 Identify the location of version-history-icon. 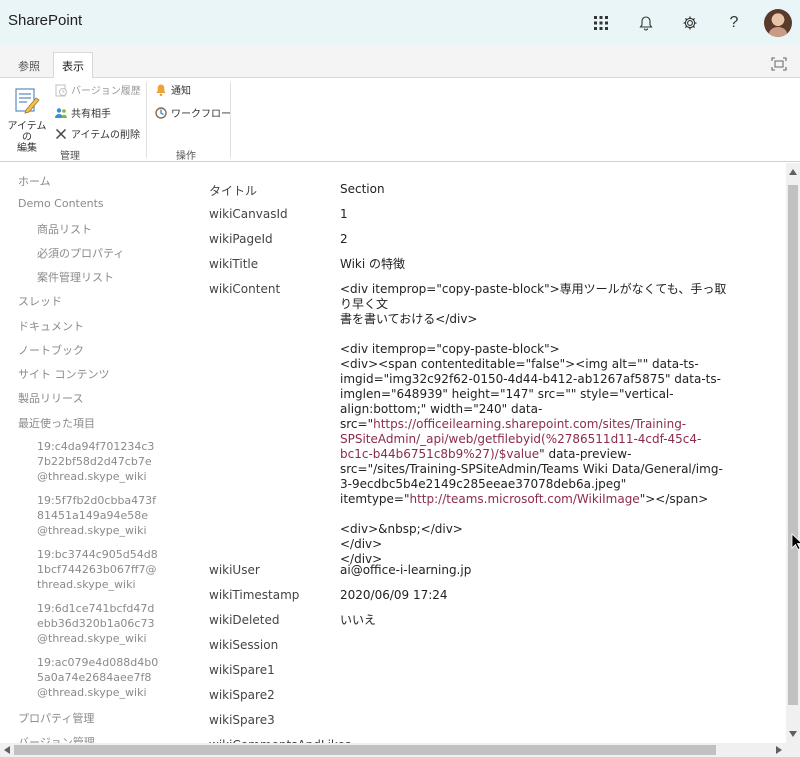
(61, 90).